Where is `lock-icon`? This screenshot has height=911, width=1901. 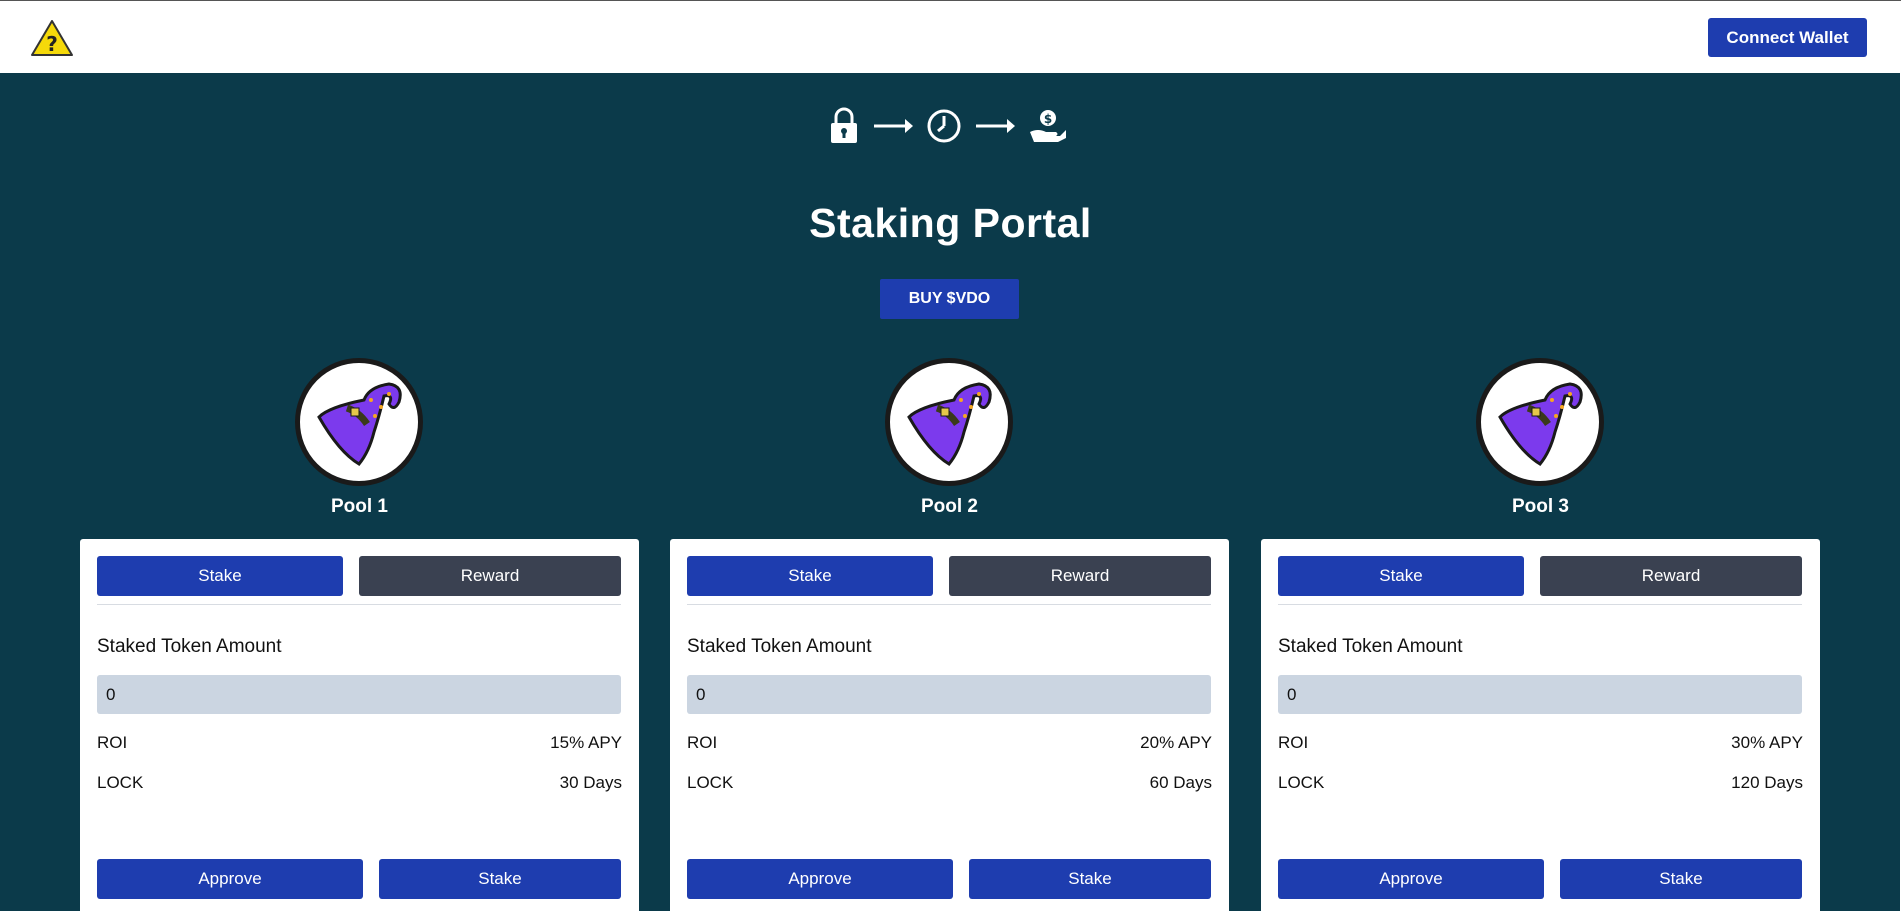 lock-icon is located at coordinates (844, 125).